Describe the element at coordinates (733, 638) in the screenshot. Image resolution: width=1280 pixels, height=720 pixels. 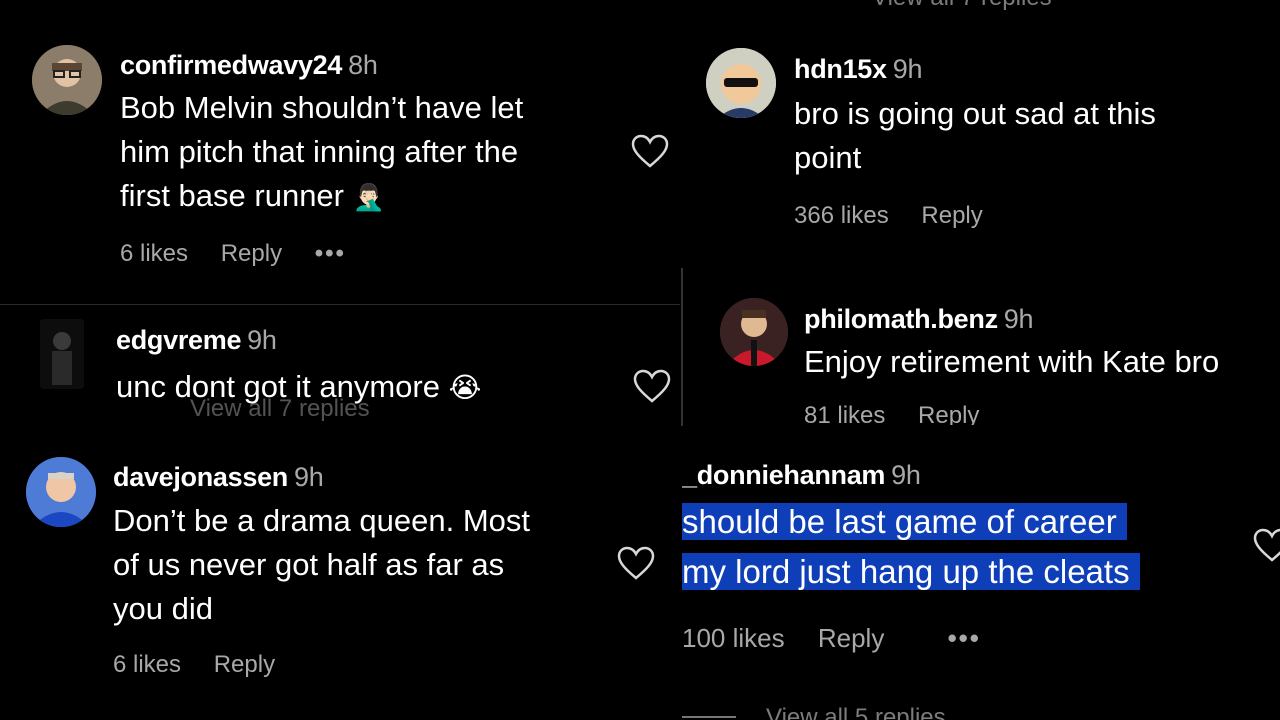
I see `likes-count: 100 likes` at that location.